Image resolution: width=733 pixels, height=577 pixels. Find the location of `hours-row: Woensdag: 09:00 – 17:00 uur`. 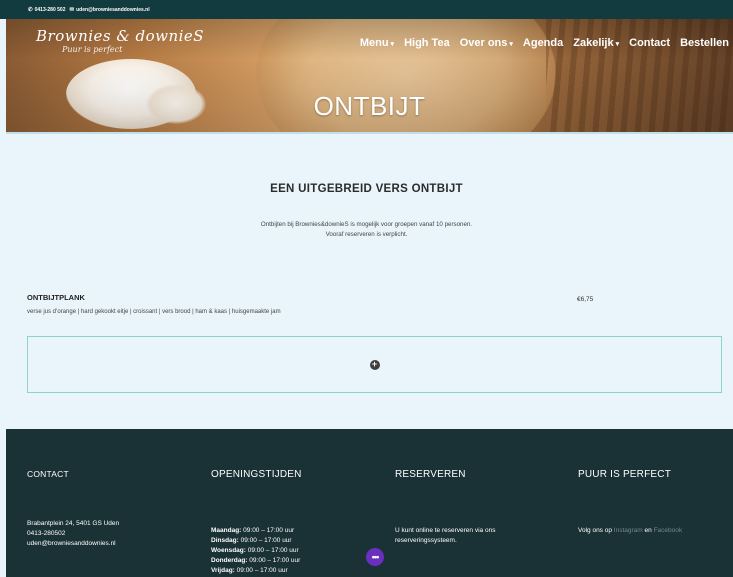

hours-row: Woensdag: 09:00 – 17:00 uur is located at coordinates (256, 551).